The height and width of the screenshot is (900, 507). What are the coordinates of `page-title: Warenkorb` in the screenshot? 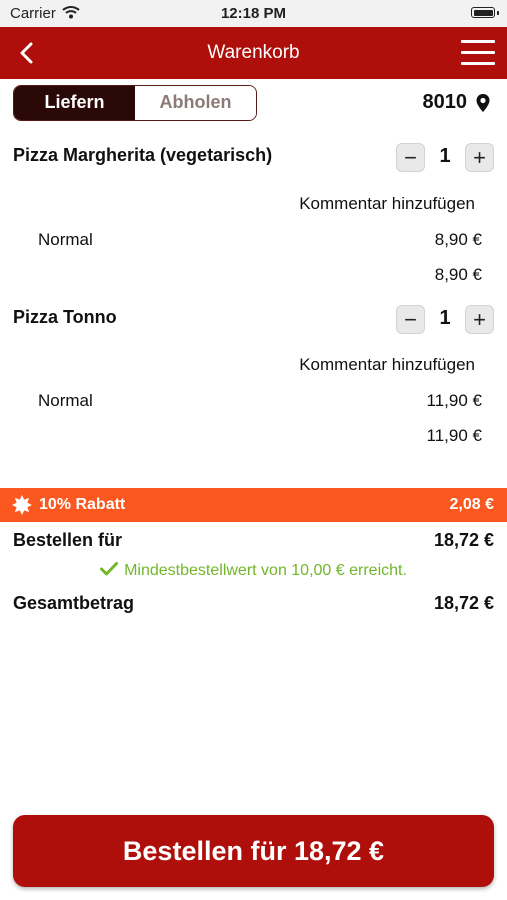 It's located at (253, 52).